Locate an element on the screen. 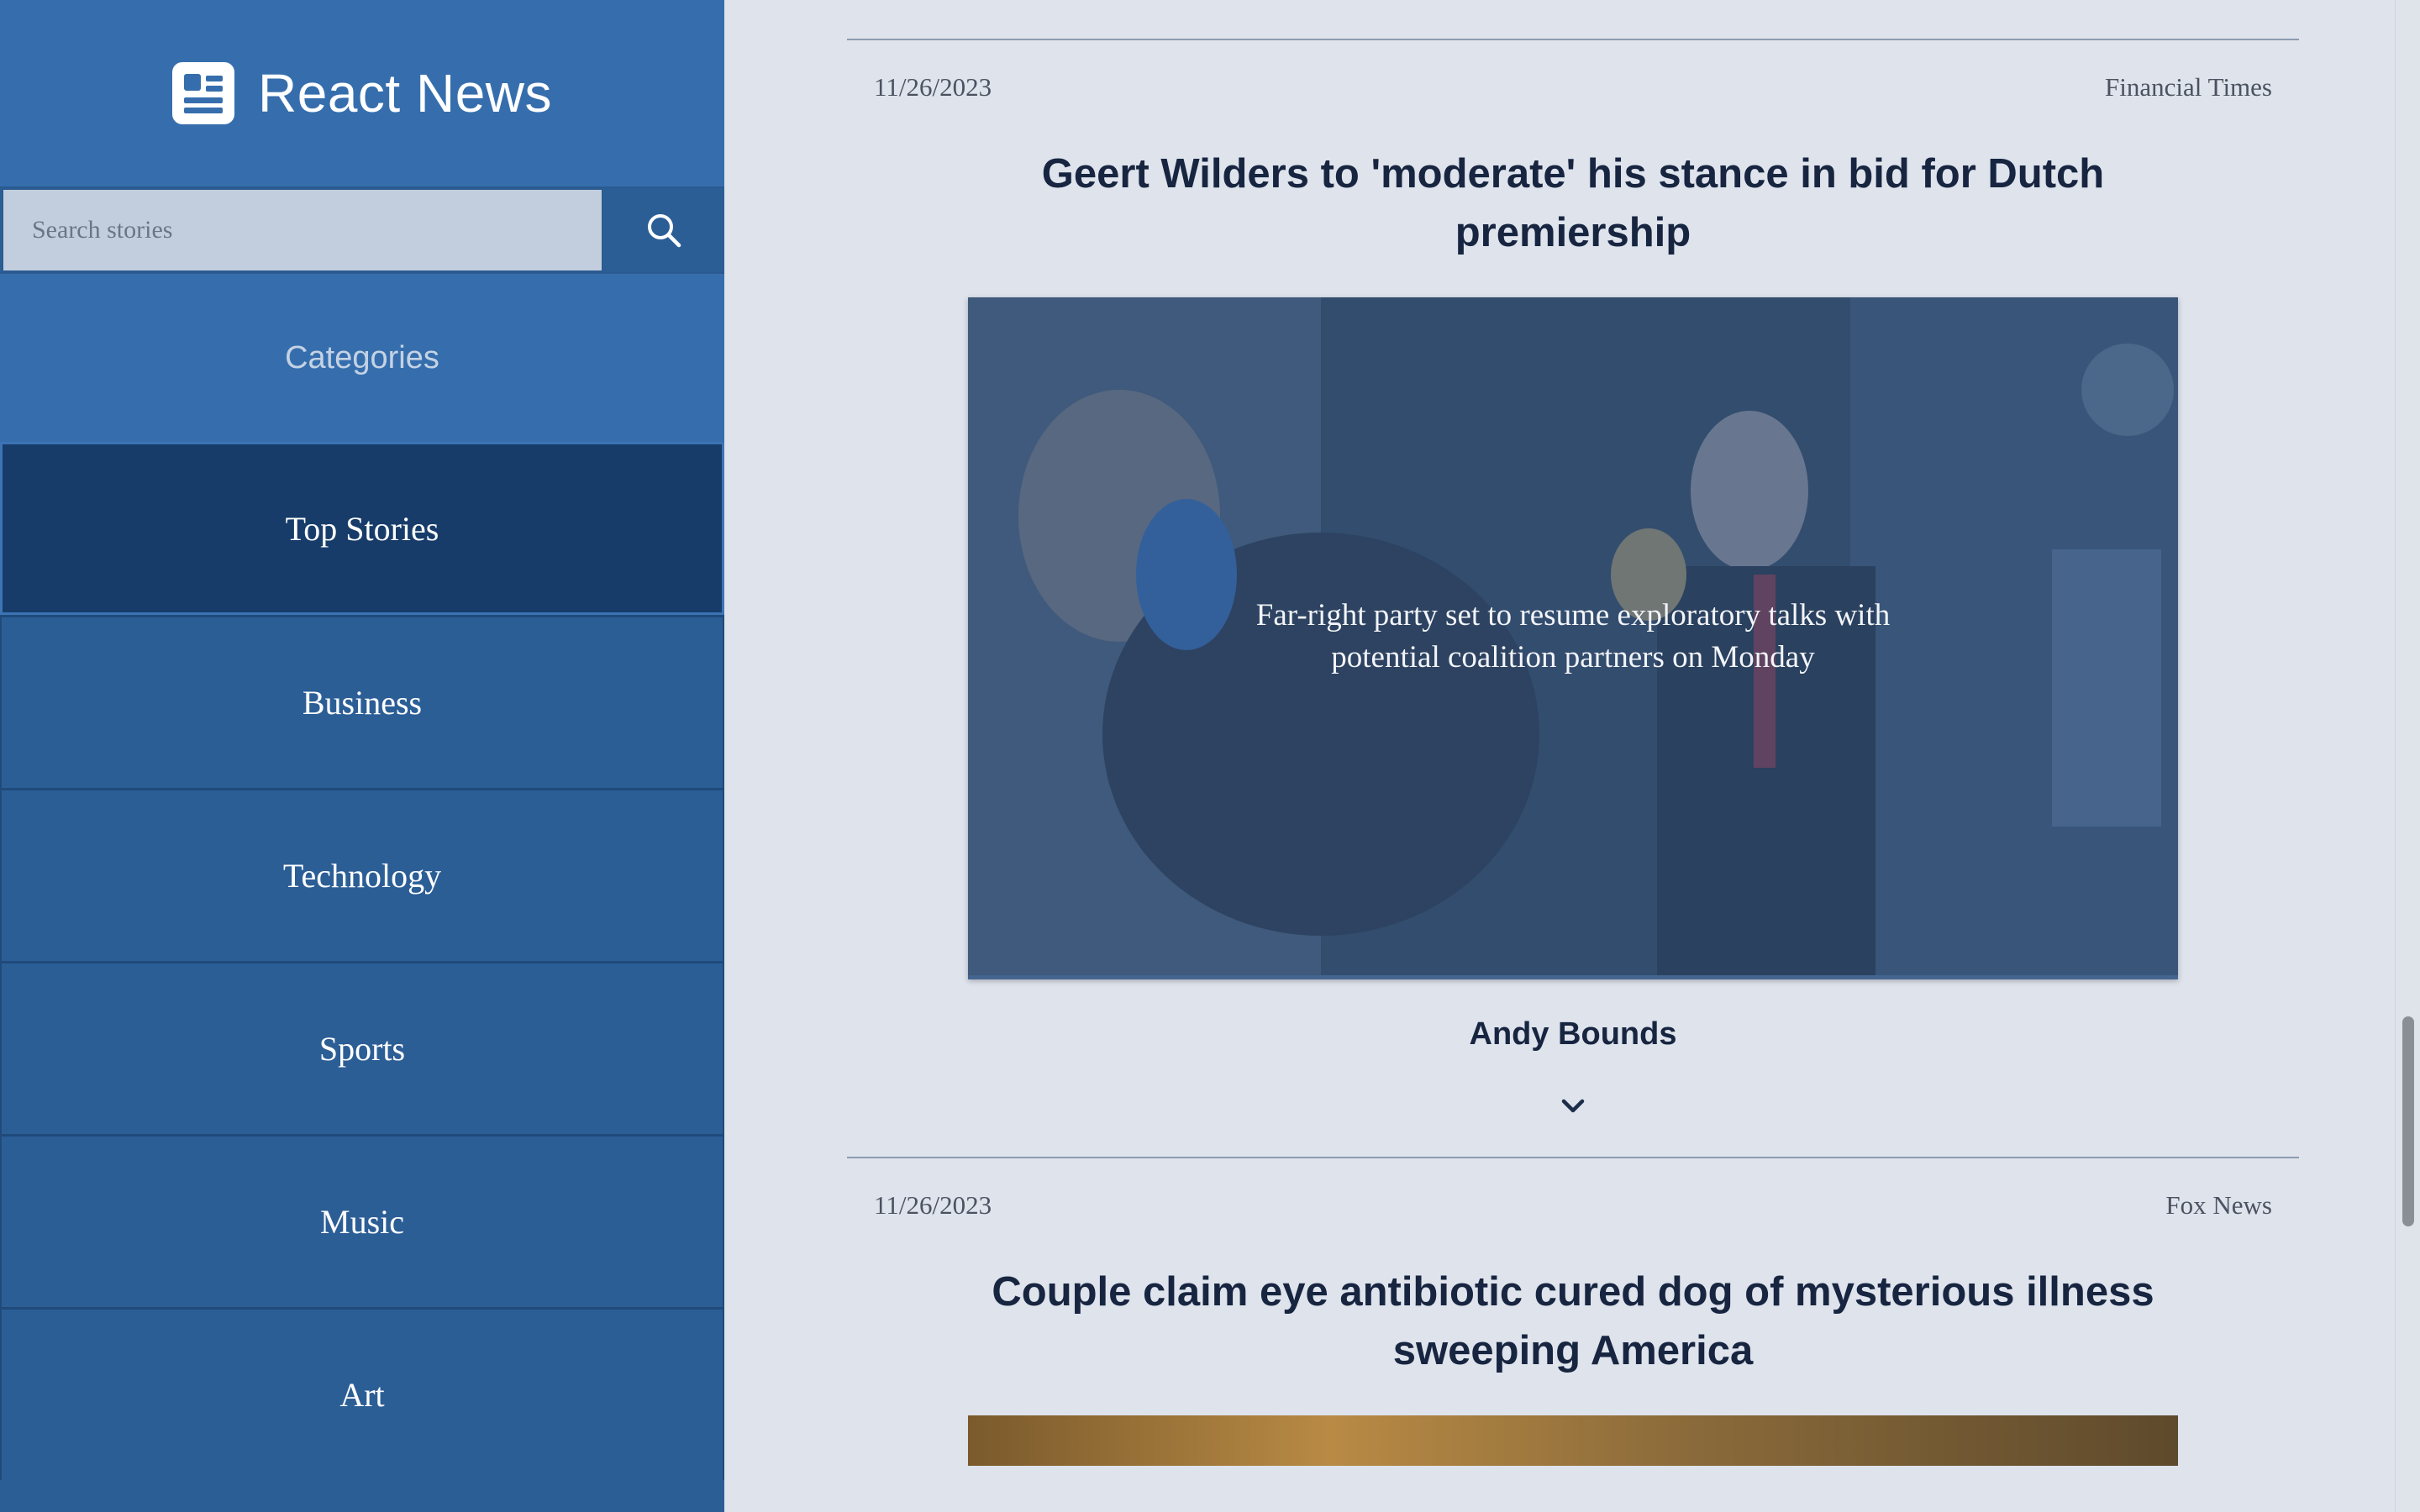 The image size is (2420, 1512). categories-heading: Categories is located at coordinates (362, 358).